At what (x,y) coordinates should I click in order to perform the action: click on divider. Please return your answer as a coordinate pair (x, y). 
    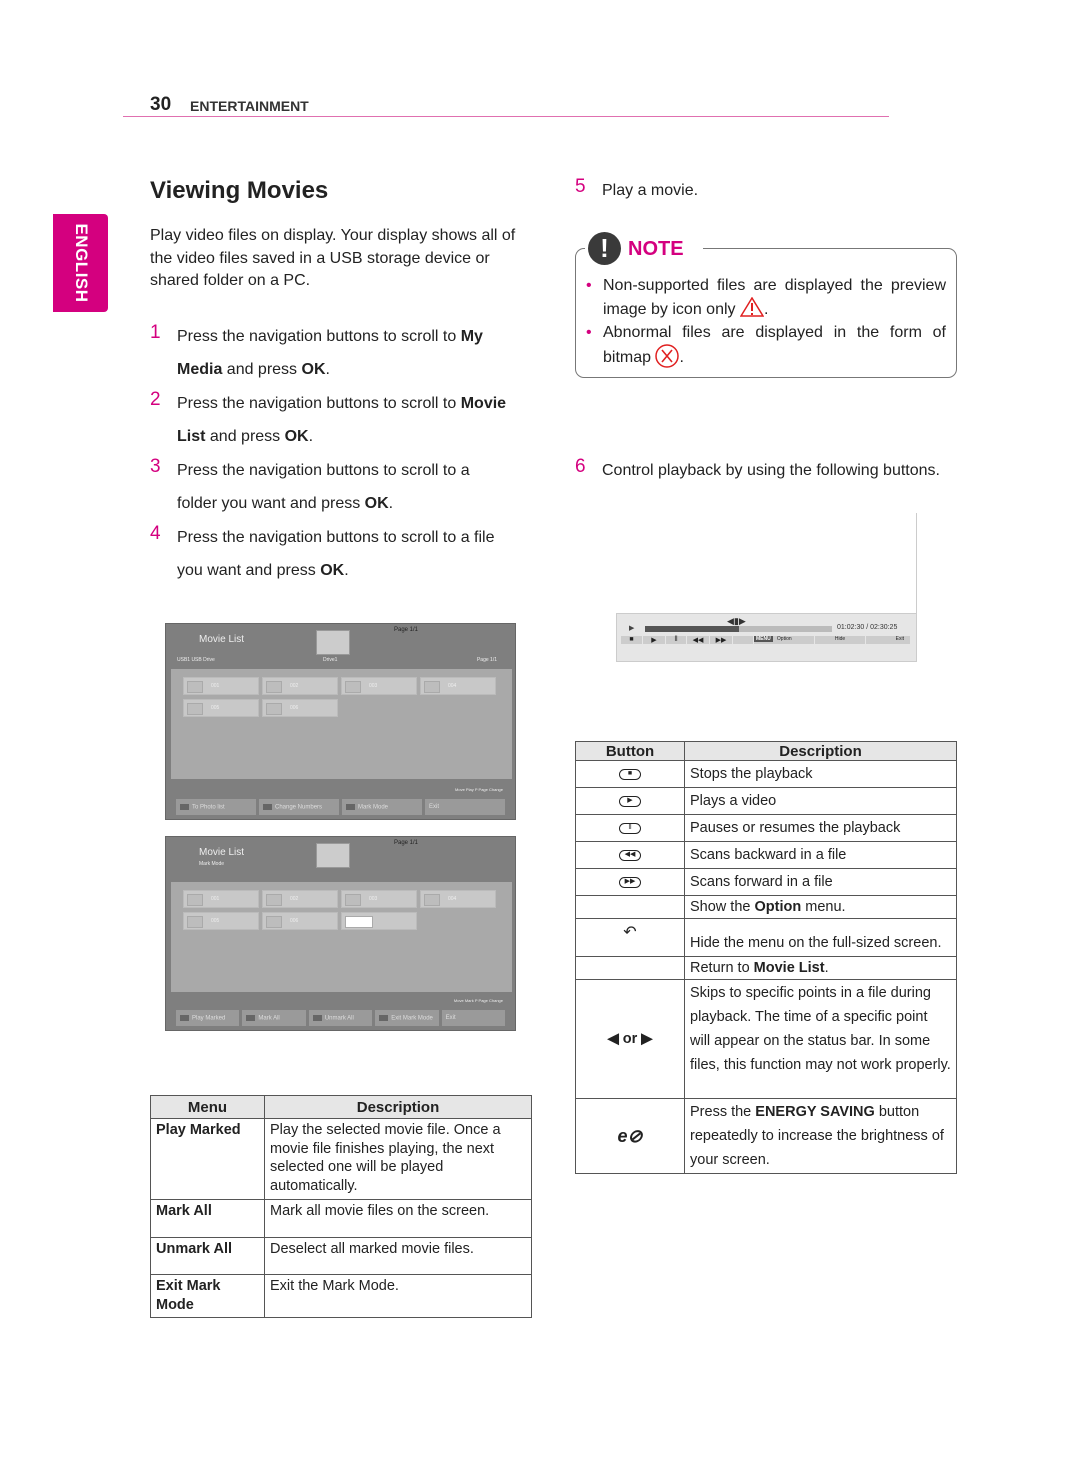
    Looking at the image, I should click on (916, 563).